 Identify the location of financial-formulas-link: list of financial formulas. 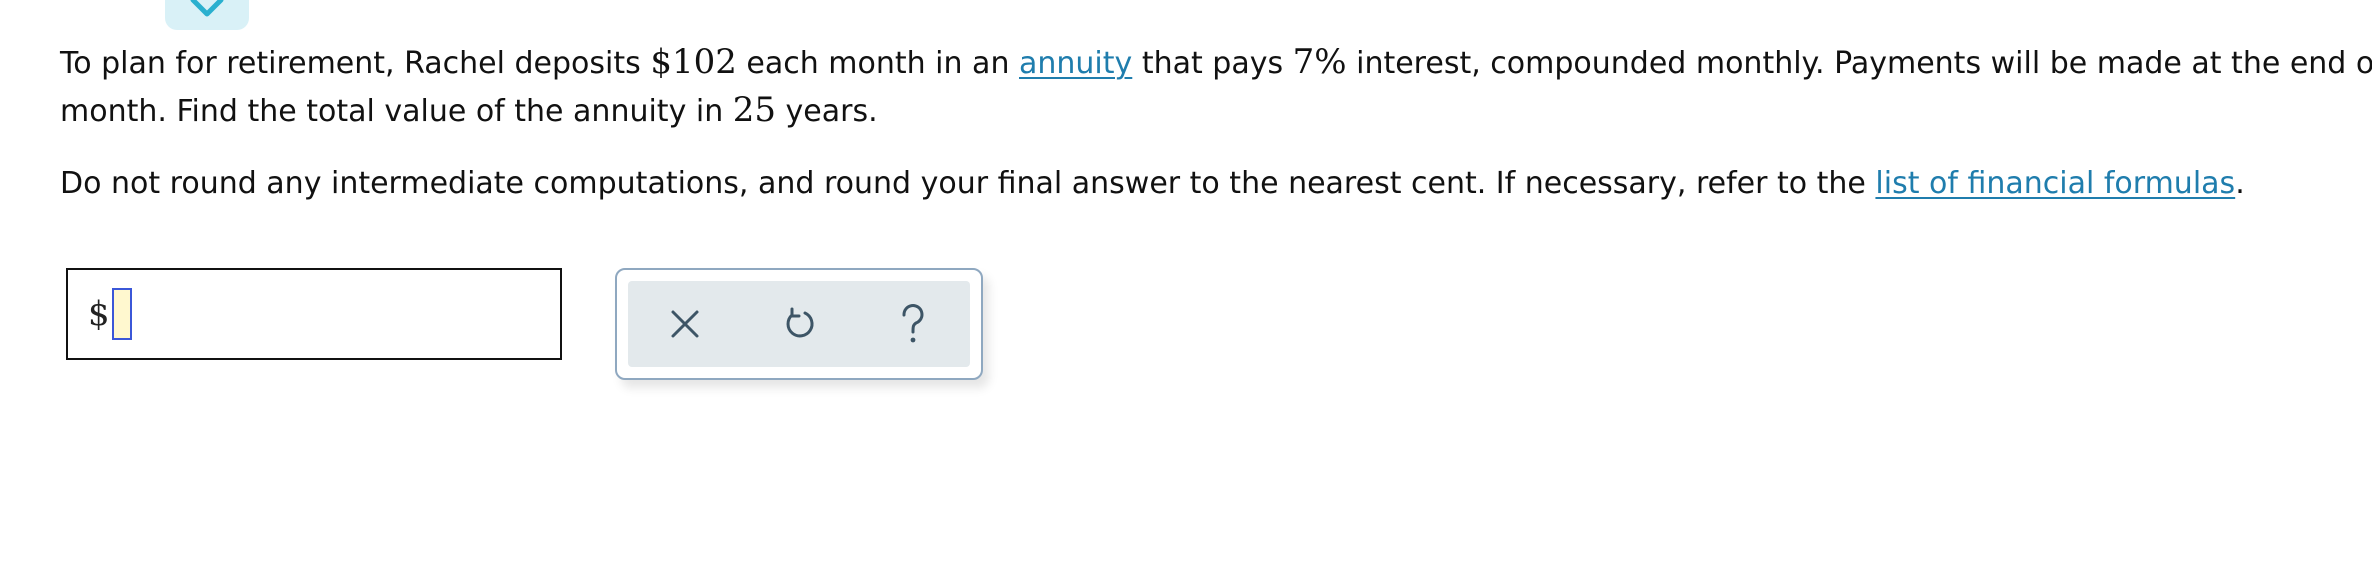
(2055, 183).